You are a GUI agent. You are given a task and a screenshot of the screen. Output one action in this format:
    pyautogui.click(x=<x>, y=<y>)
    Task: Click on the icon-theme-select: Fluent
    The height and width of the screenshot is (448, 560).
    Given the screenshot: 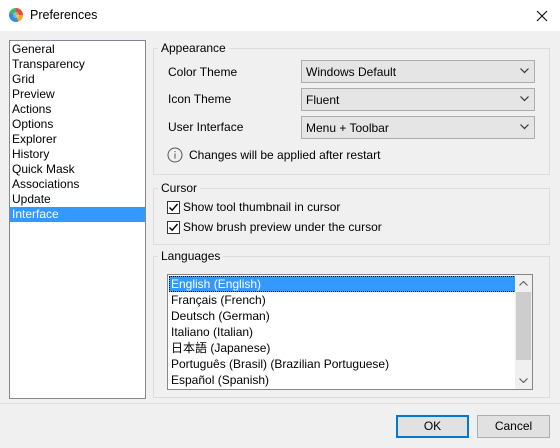 What is the action you would take?
    pyautogui.click(x=418, y=99)
    